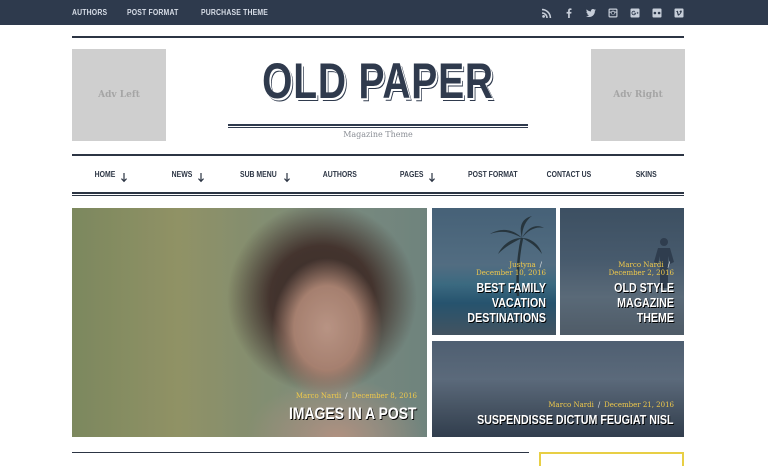 The image size is (768, 466). What do you see at coordinates (569, 12) in the screenshot?
I see `facebook-icon` at bounding box center [569, 12].